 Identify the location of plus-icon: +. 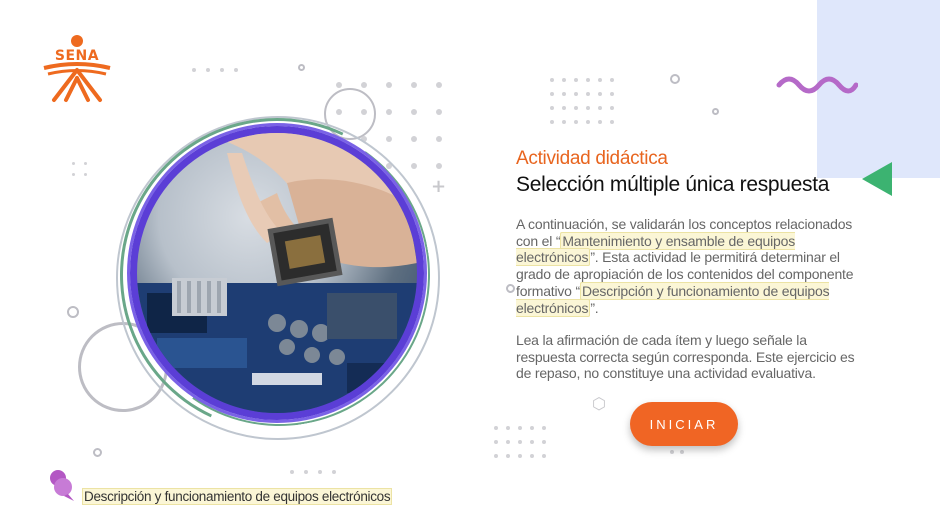
(439, 186).